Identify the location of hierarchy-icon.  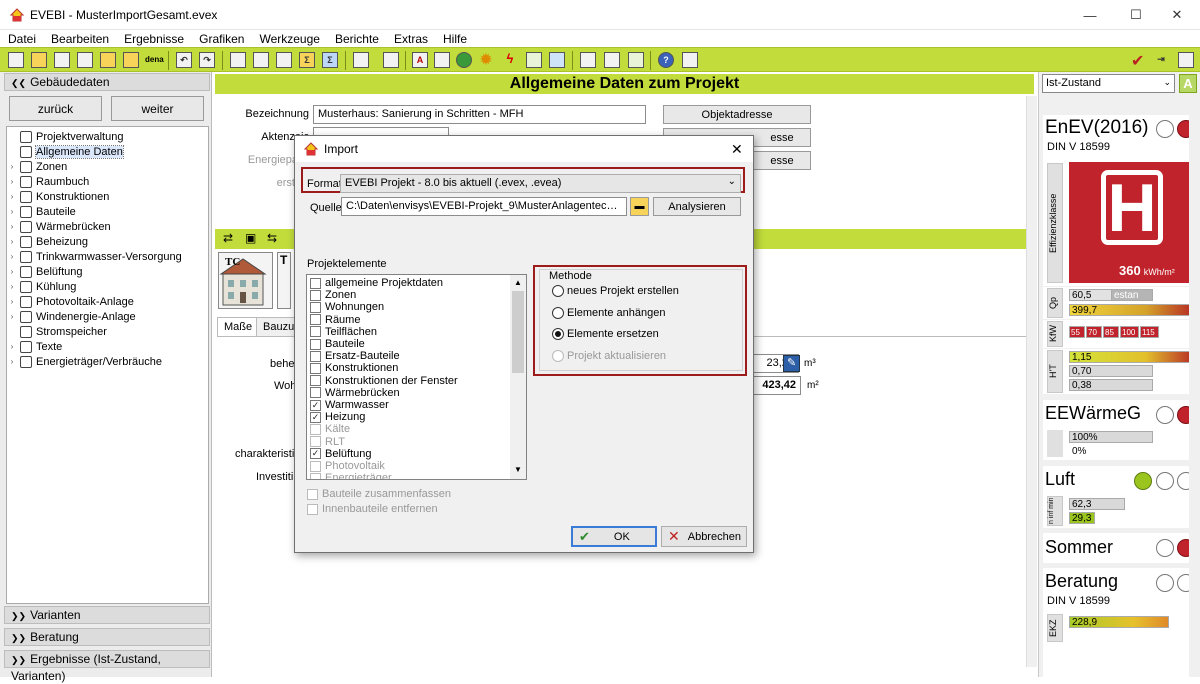
(391, 60).